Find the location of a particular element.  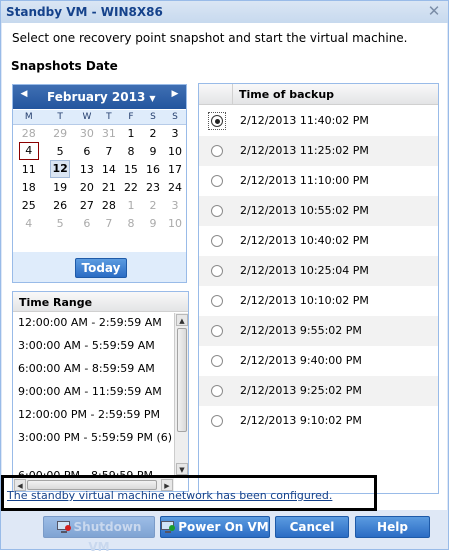

title-bar: Standby VM - WIN8X86 ✕ is located at coordinates (224, 12).